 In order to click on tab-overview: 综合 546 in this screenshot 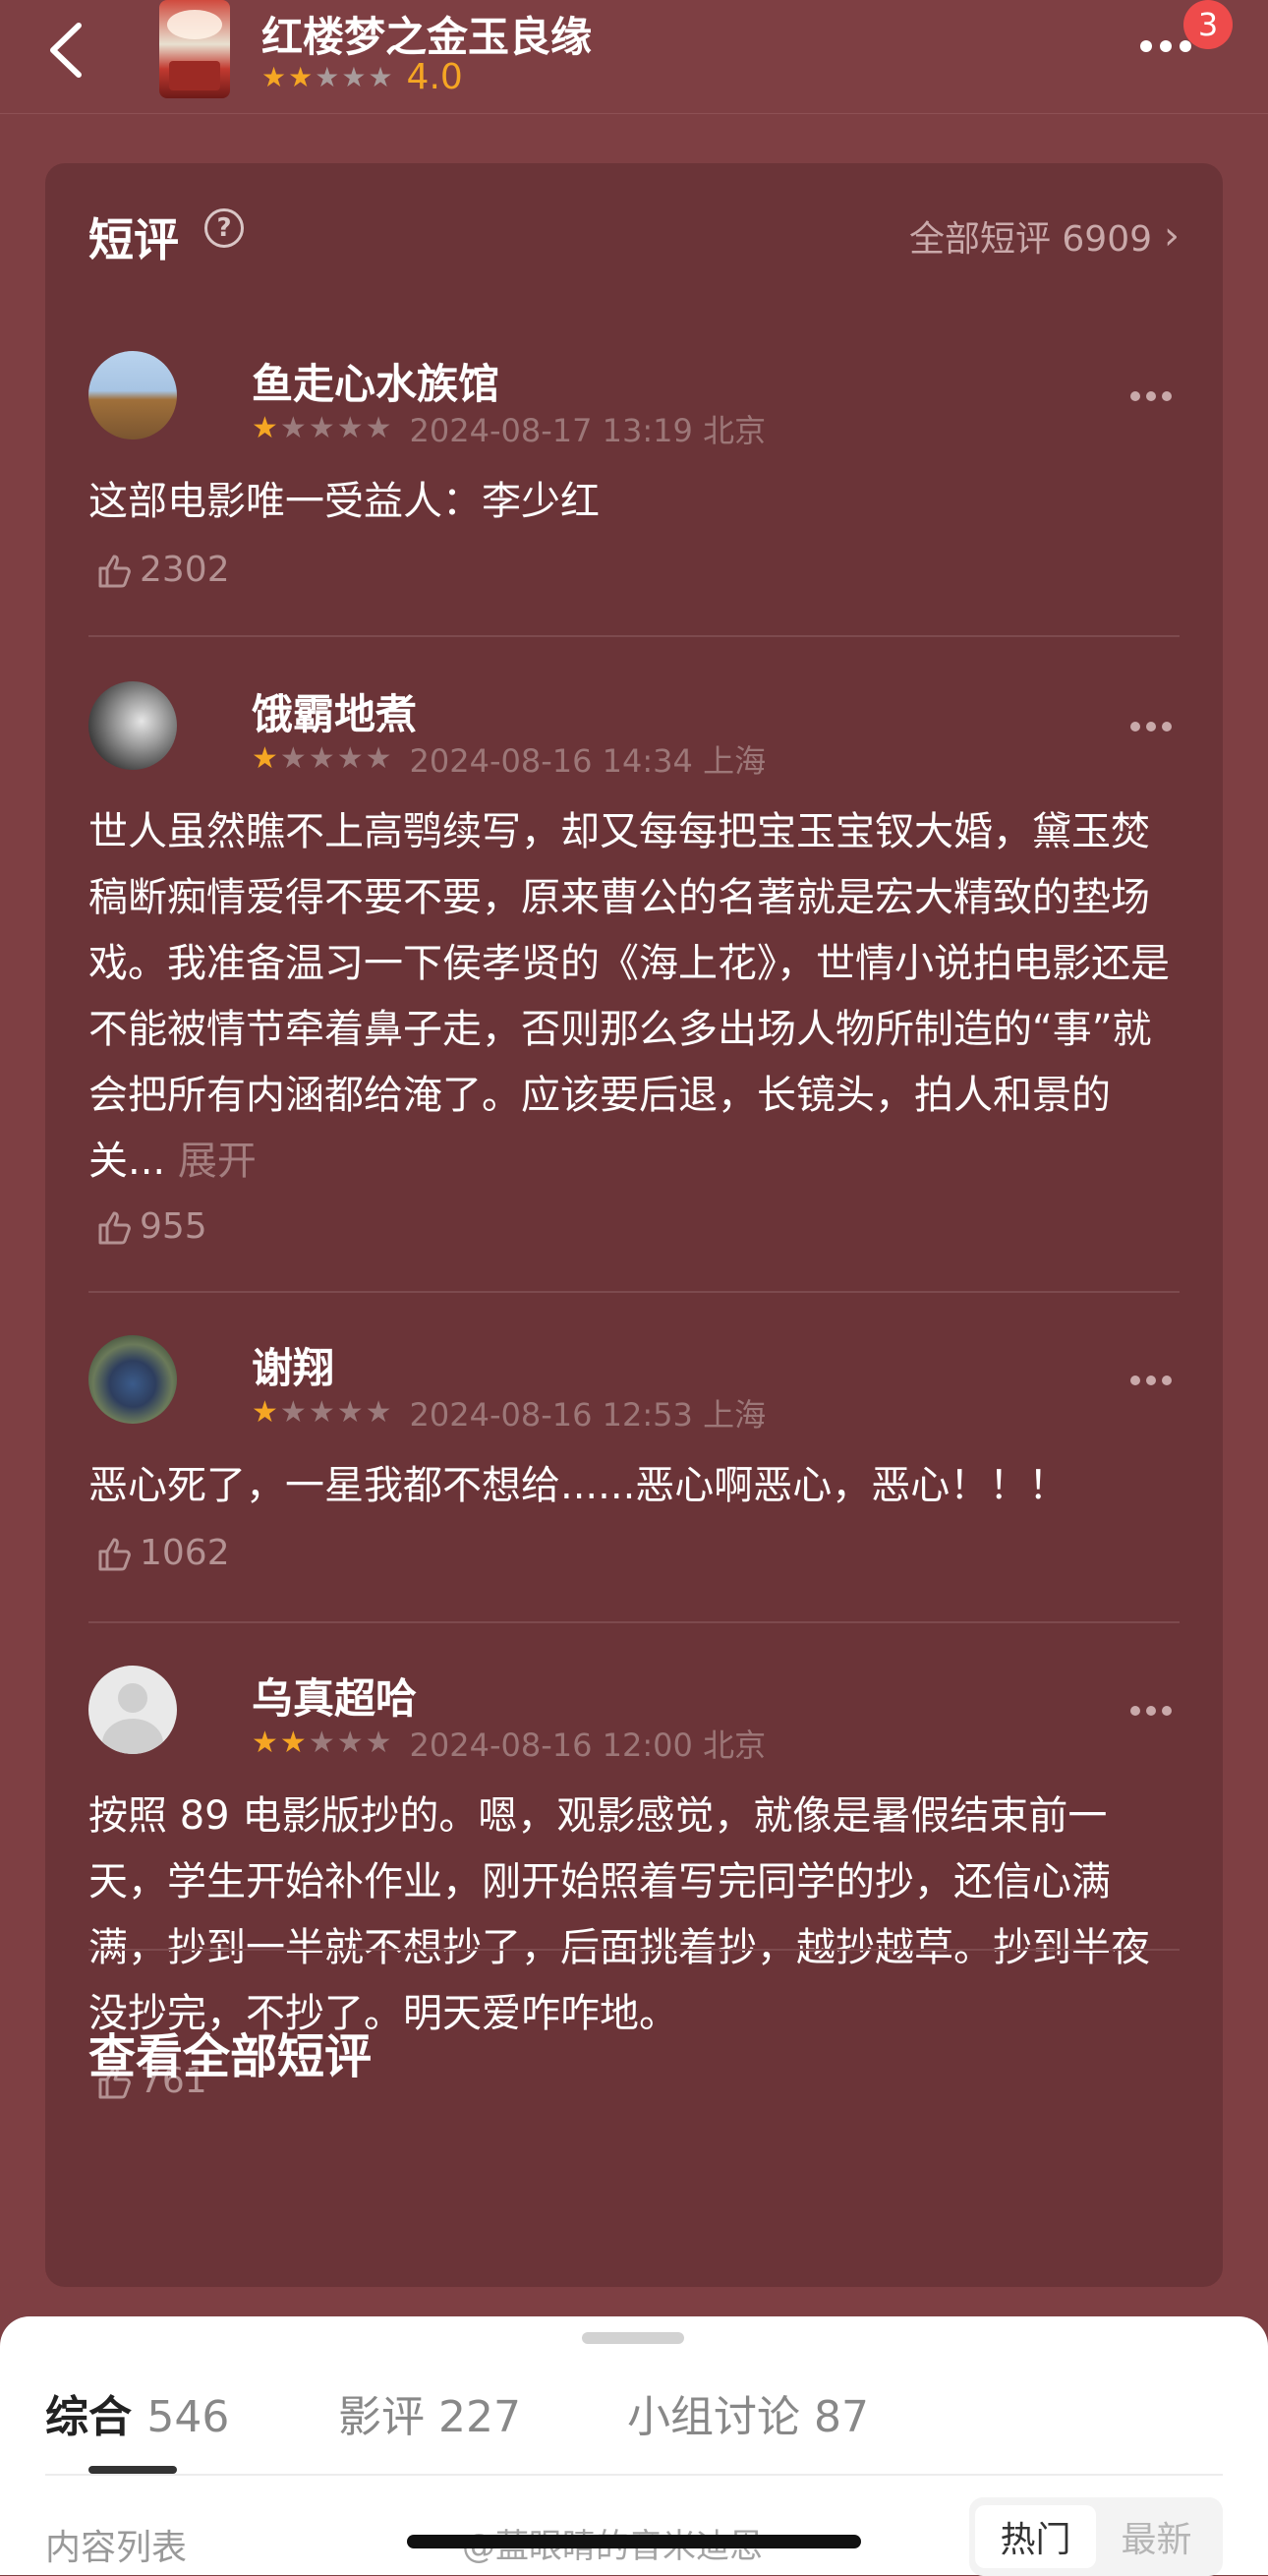, I will do `click(137, 2412)`.